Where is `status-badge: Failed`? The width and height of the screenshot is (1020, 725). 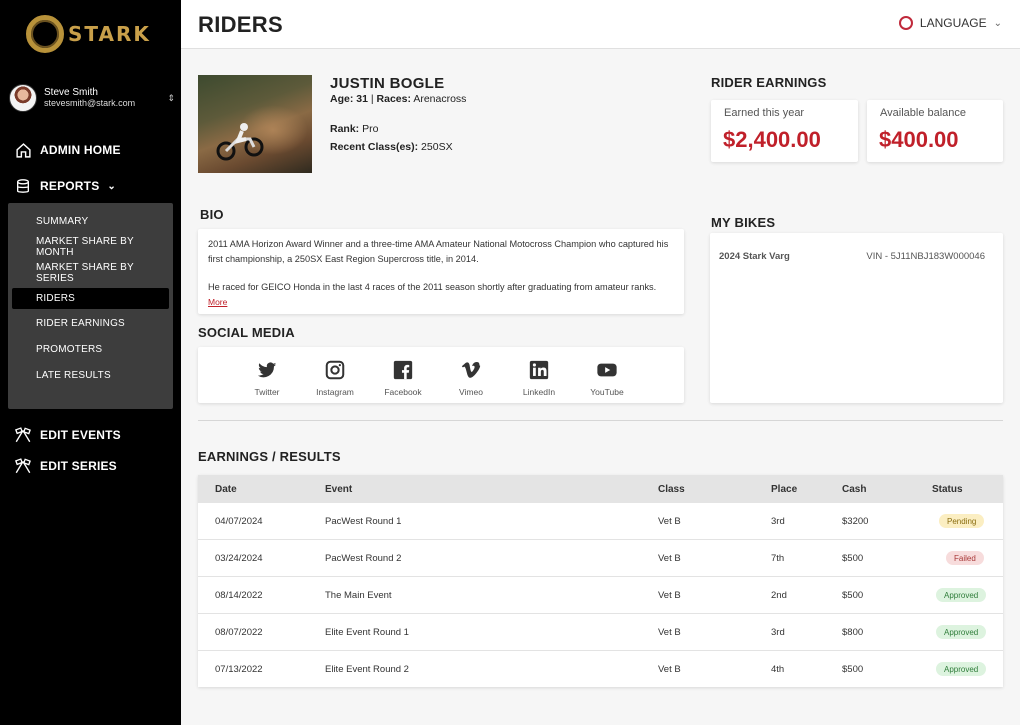 status-badge: Failed is located at coordinates (965, 558).